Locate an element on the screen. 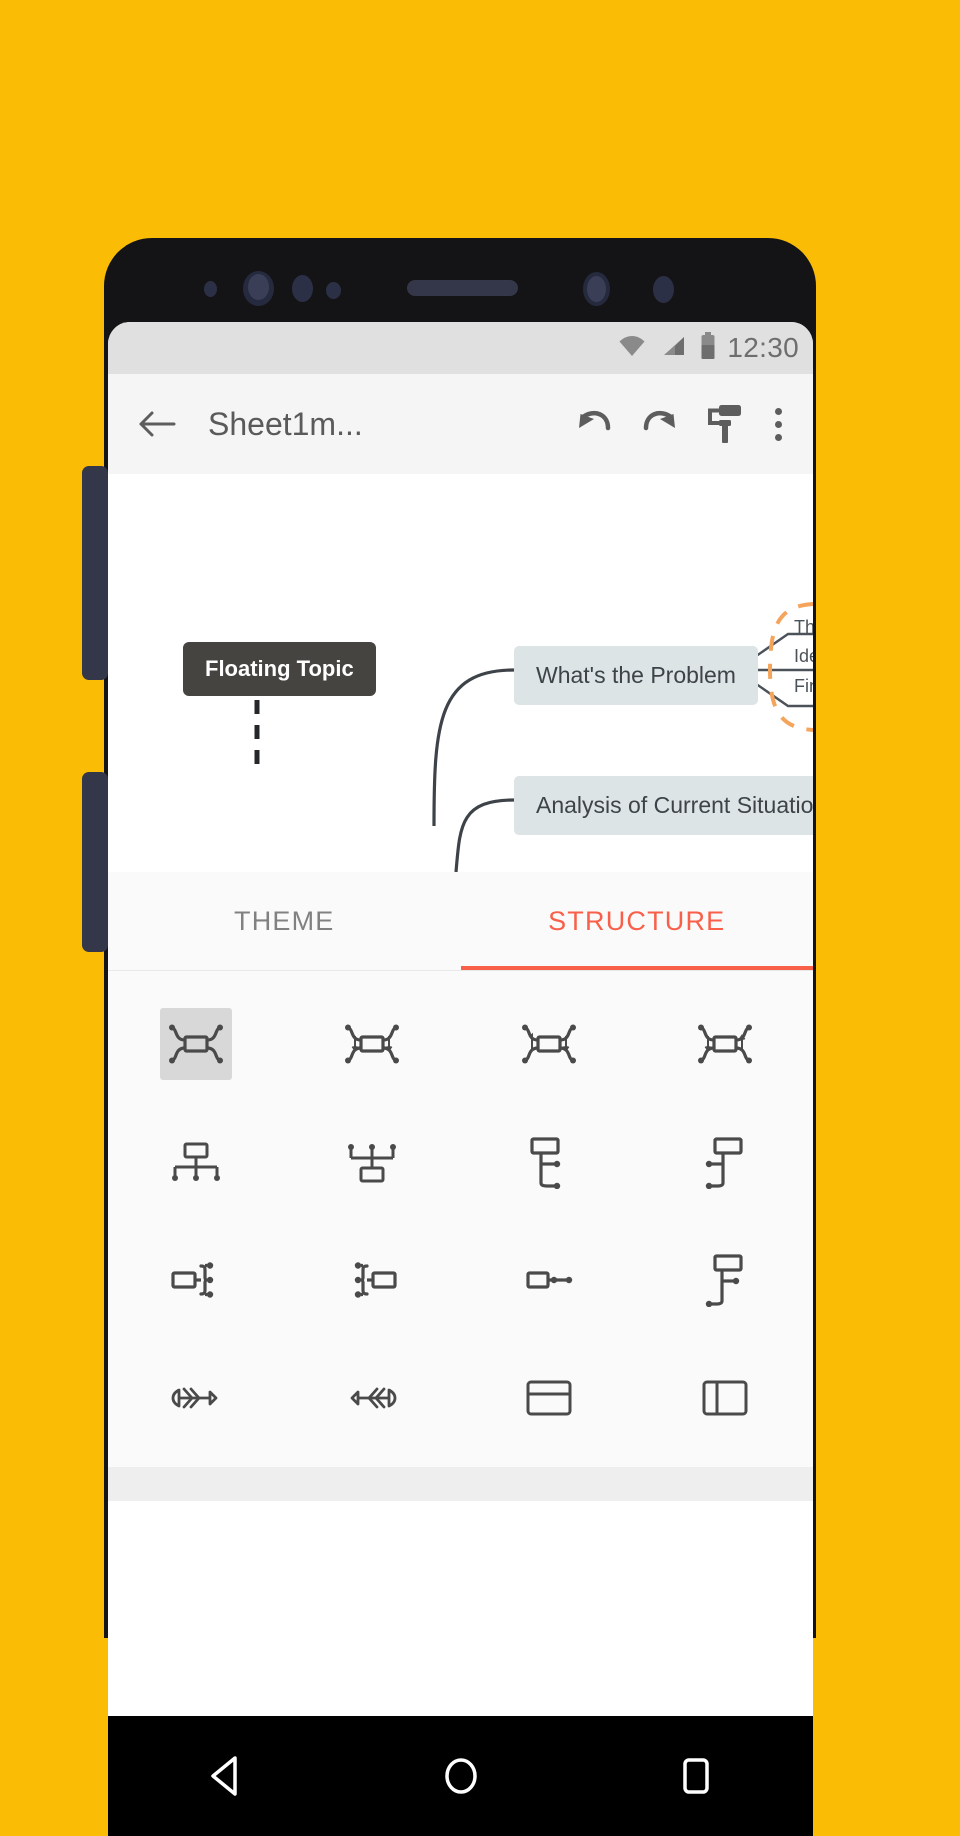  front-camera-lens-icon is located at coordinates (258, 287).